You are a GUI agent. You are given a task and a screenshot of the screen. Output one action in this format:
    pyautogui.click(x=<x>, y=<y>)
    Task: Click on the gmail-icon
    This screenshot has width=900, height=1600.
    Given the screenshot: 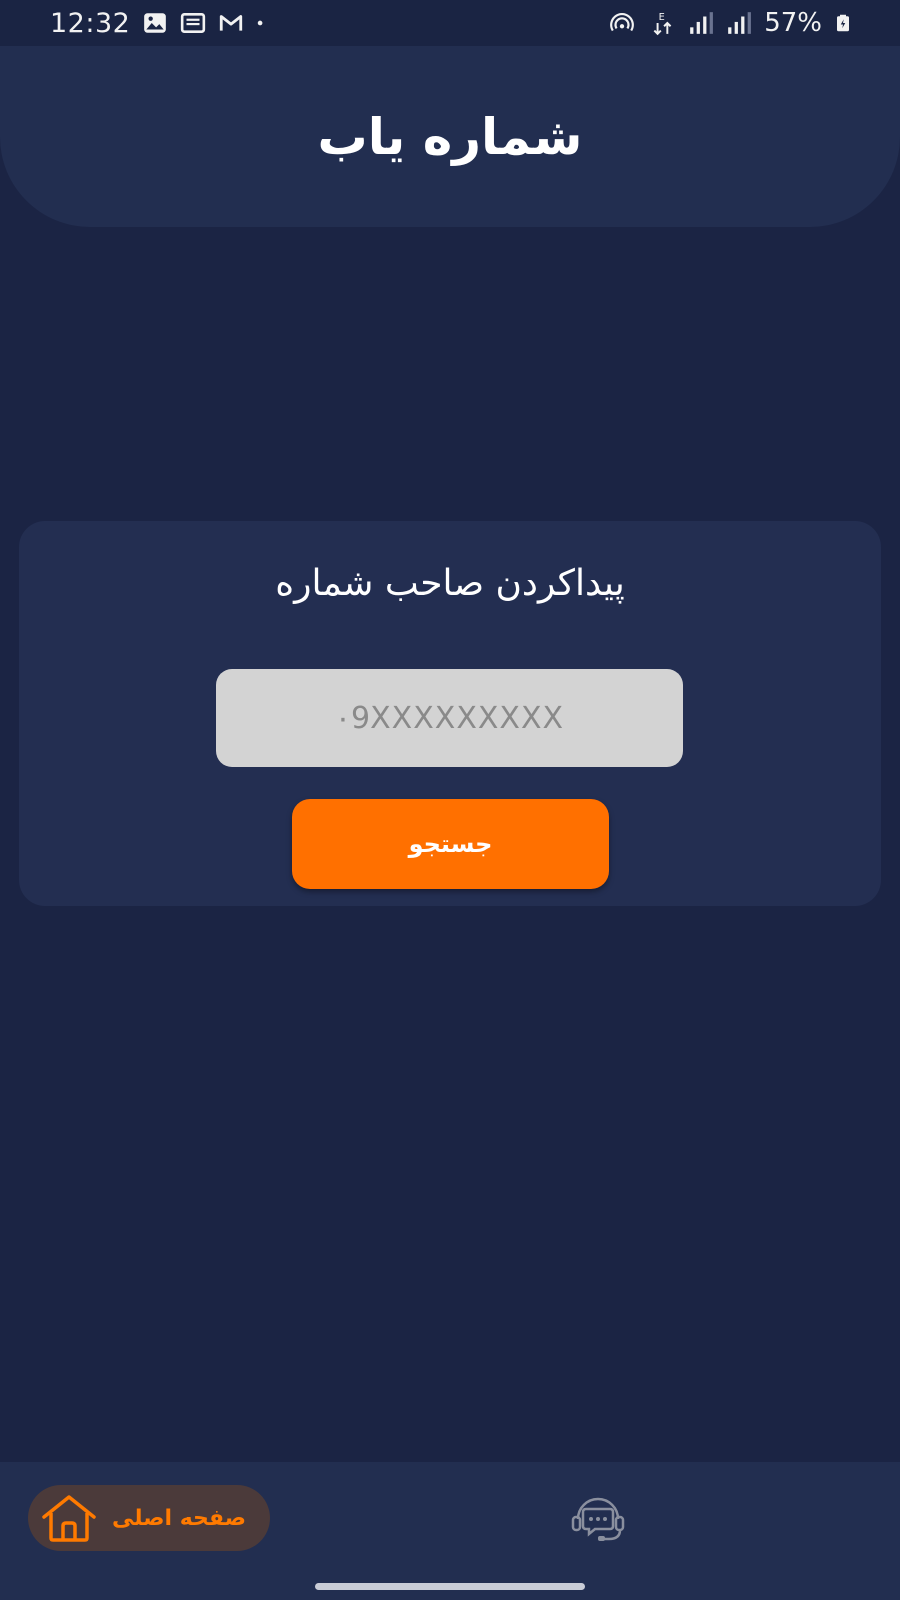 What is the action you would take?
    pyautogui.click(x=231, y=23)
    